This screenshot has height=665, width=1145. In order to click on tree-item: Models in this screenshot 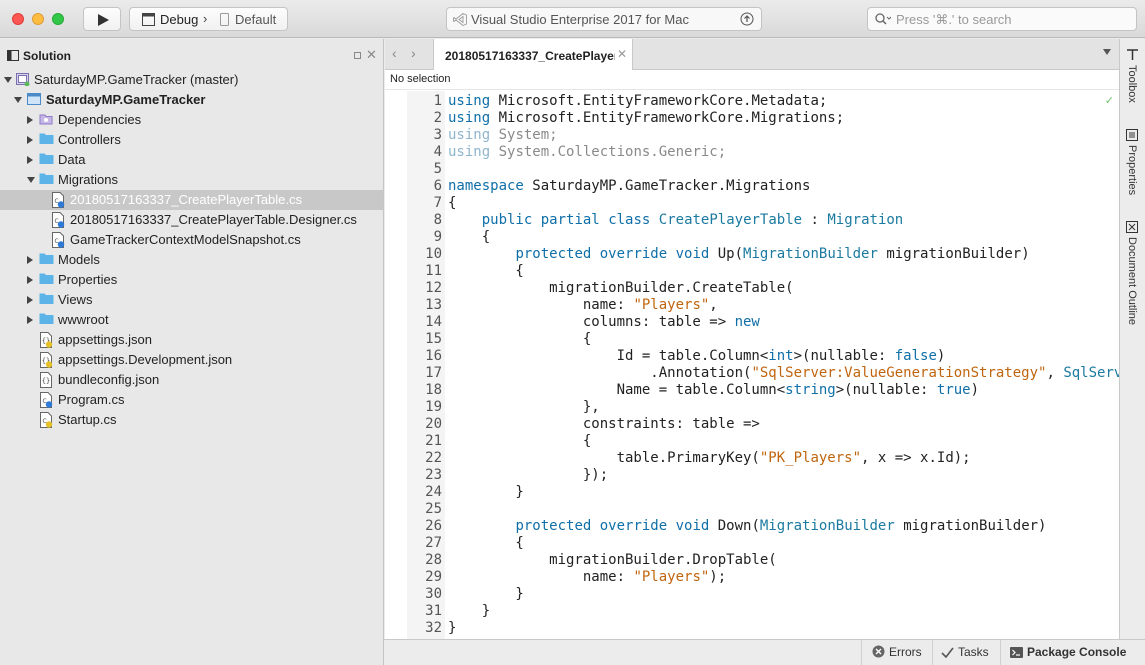, I will do `click(191, 260)`.